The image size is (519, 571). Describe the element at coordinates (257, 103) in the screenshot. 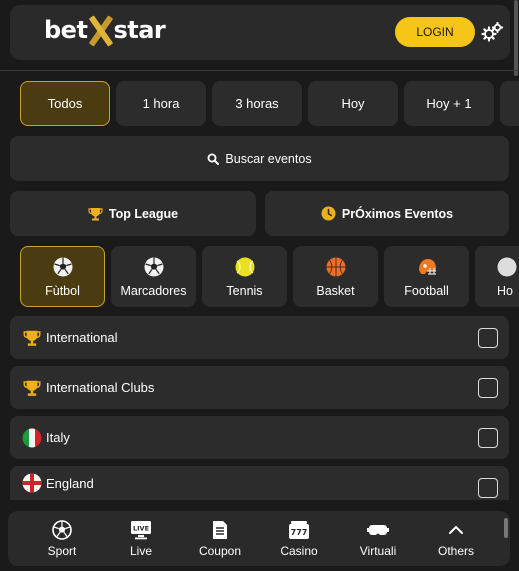

I see `time-filter-3-horas: 3 horas` at that location.